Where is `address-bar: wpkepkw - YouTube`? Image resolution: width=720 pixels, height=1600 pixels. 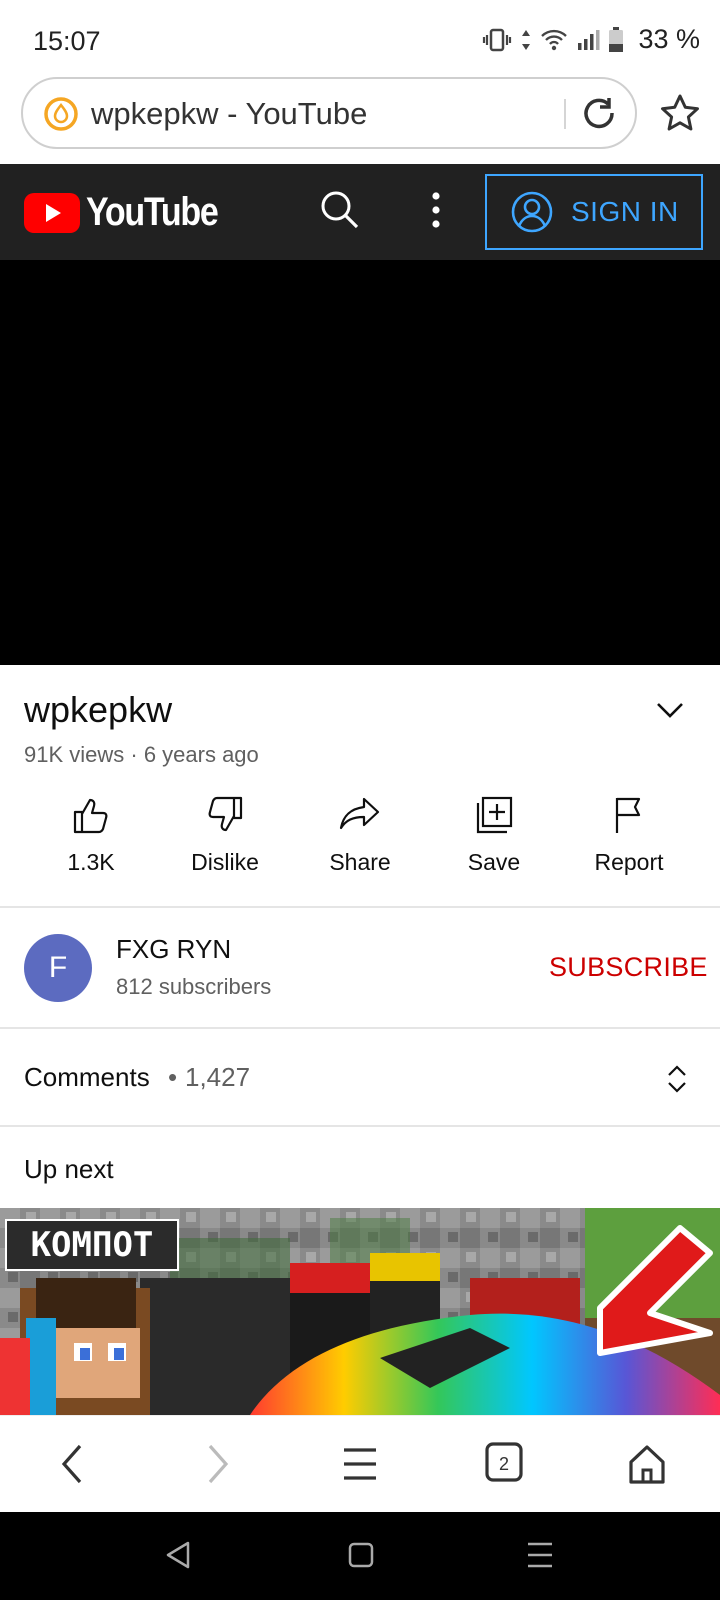 address-bar: wpkepkw - YouTube is located at coordinates (329, 113).